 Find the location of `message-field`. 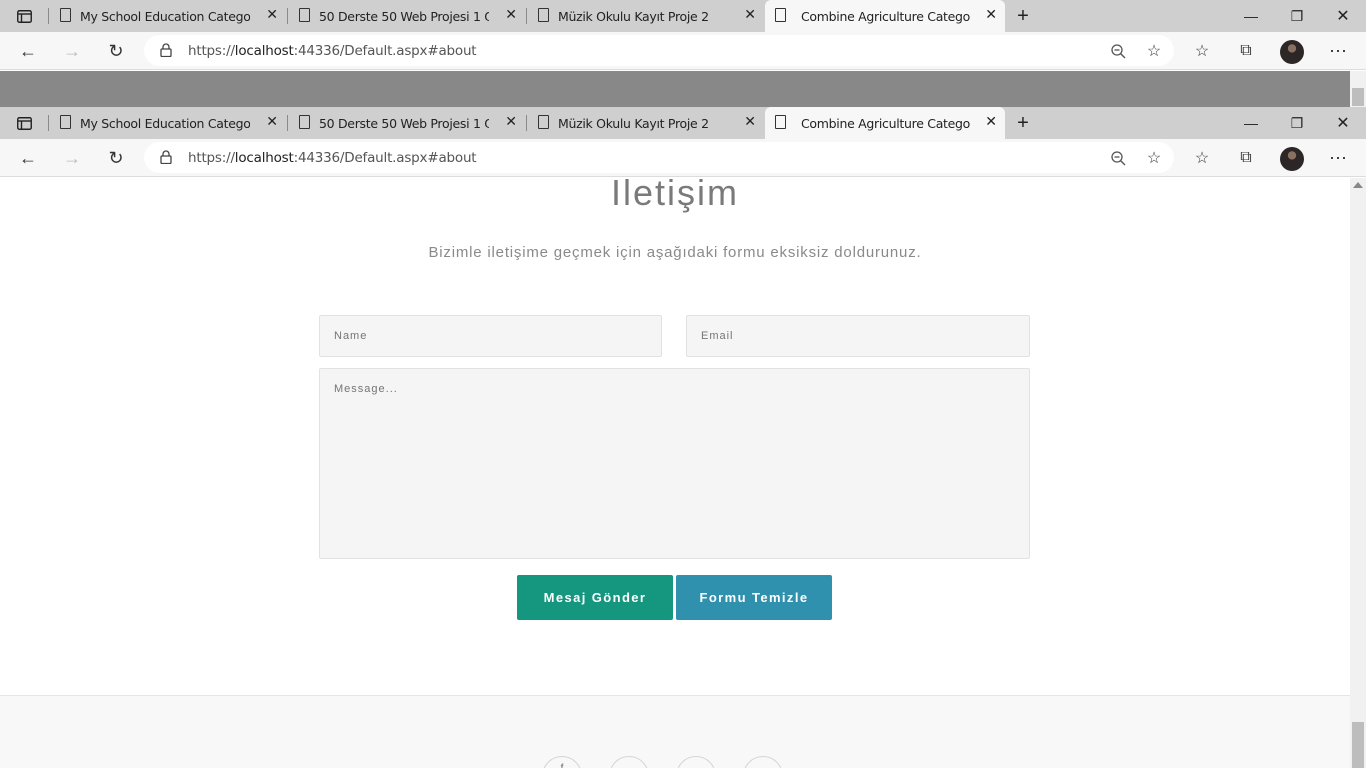

message-field is located at coordinates (674, 463).